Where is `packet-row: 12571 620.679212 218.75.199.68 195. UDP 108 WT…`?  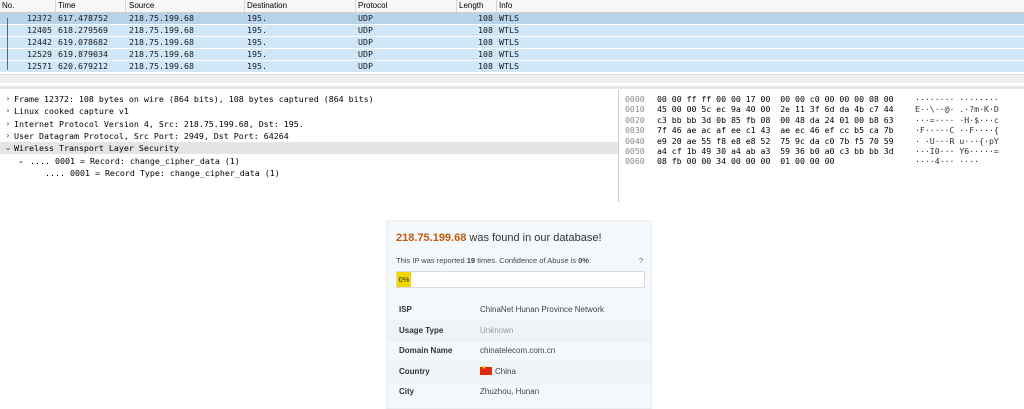 packet-row: 12571 620.679212 218.75.199.68 195. UDP 108 WT… is located at coordinates (512, 66).